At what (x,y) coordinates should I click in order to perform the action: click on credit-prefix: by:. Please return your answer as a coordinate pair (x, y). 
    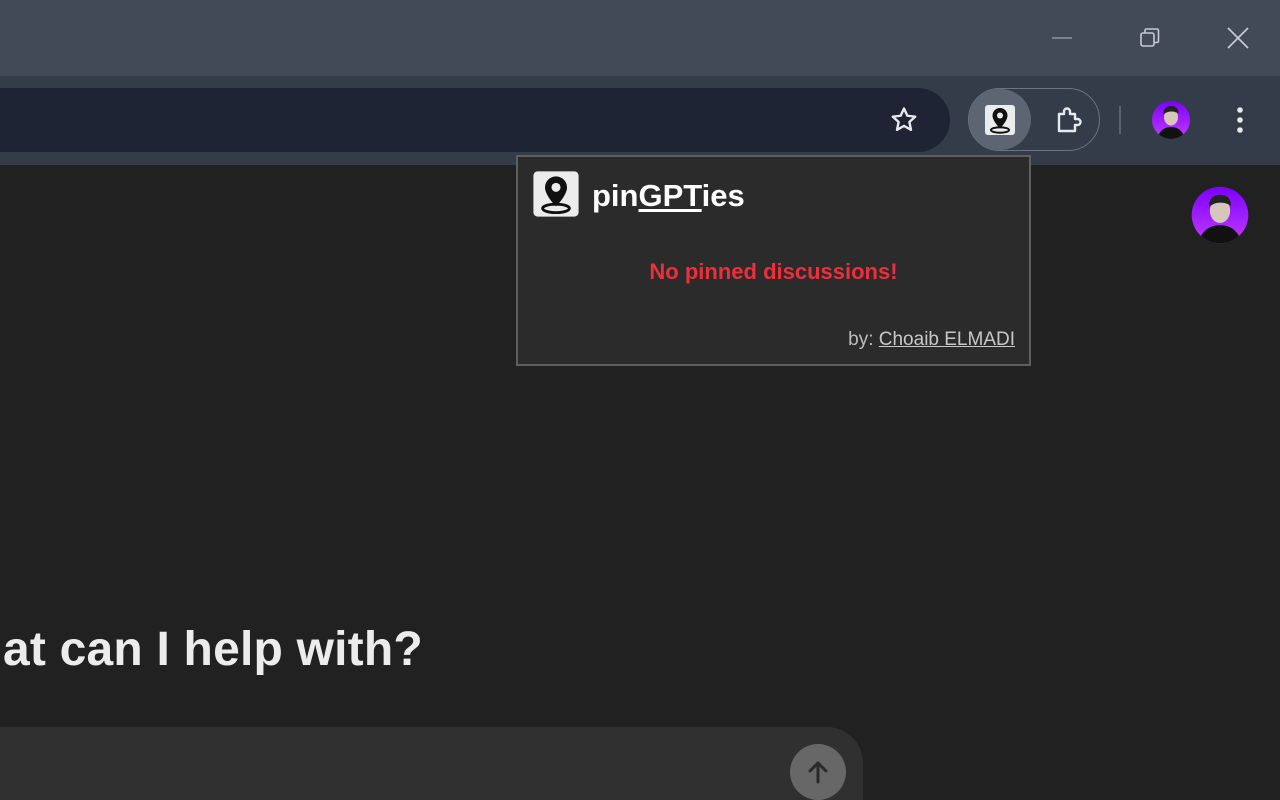
    Looking at the image, I should click on (861, 339).